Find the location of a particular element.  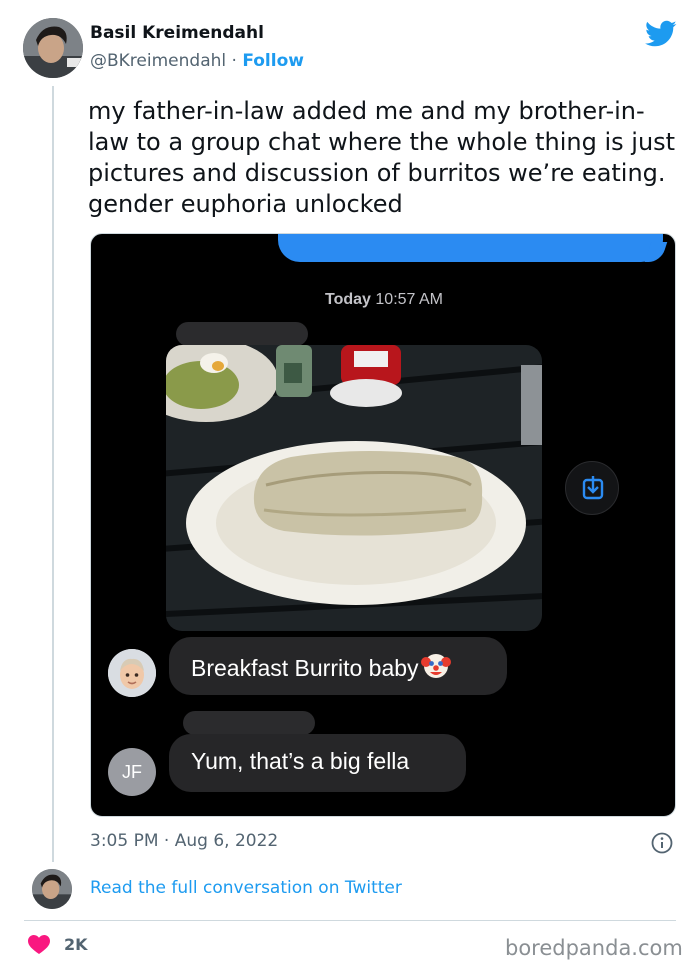

author-name: Basil Kreimendahl is located at coordinates (177, 33).